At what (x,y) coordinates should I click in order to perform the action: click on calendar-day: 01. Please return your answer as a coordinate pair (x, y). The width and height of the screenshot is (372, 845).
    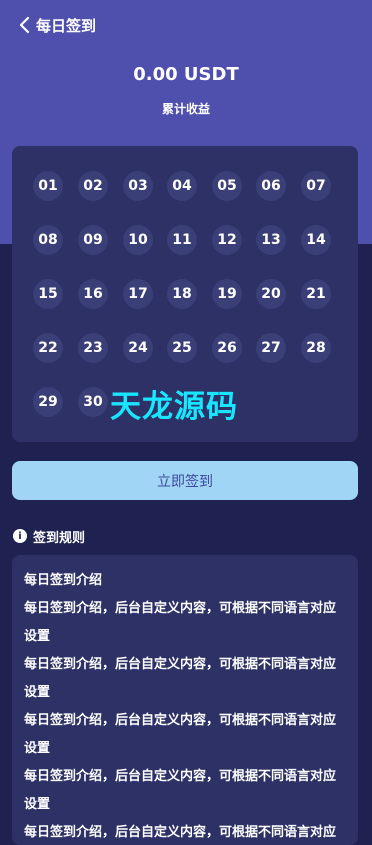
    Looking at the image, I should click on (48, 186).